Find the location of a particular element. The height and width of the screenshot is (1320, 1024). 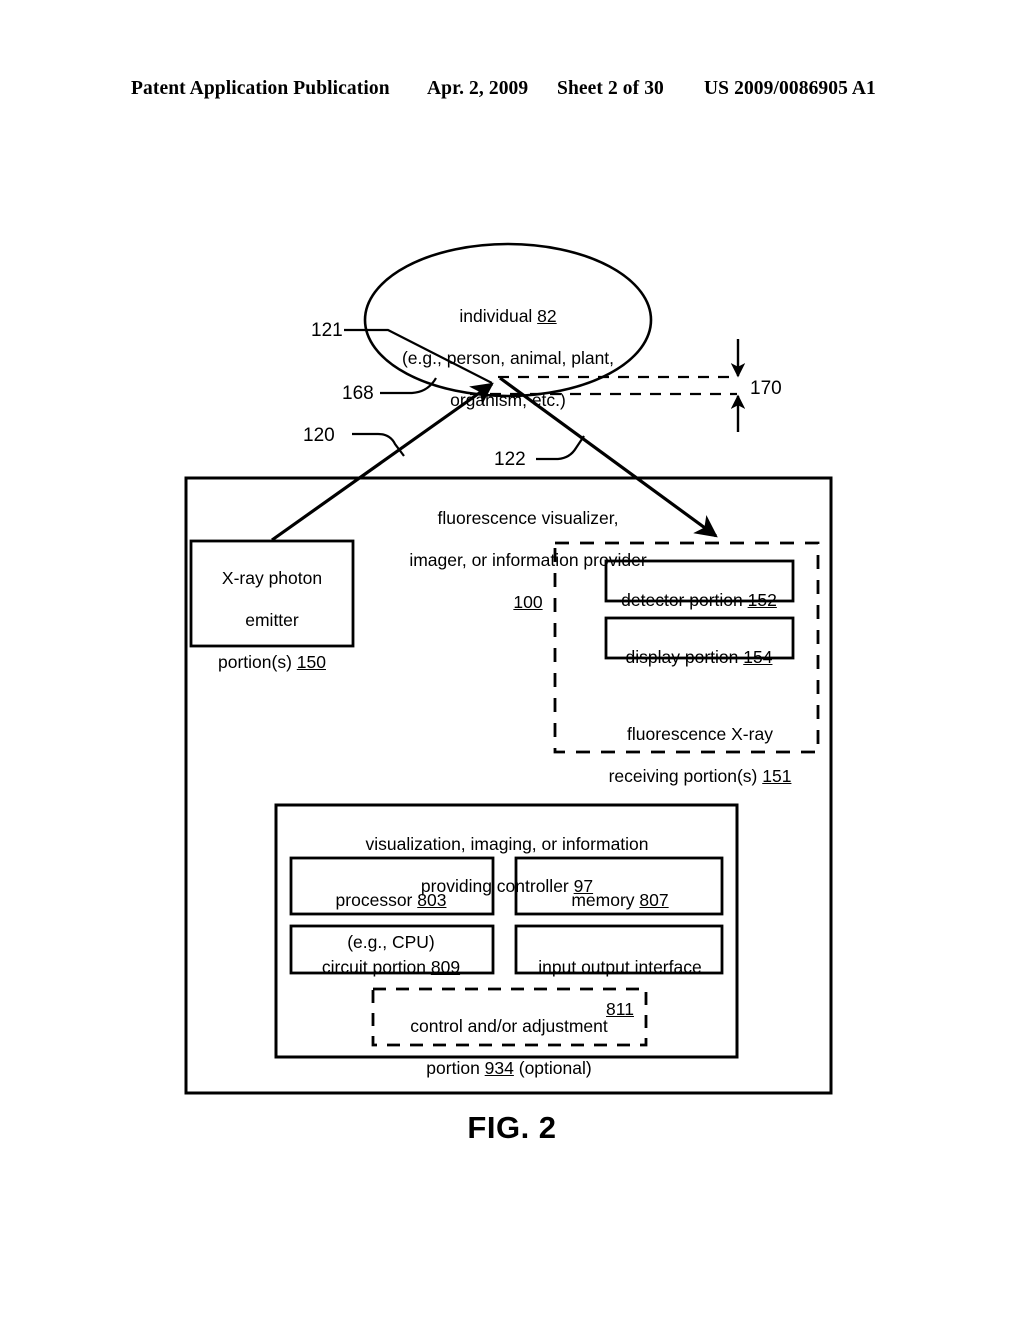

io-line1: input output interface is located at coordinates (620, 967).